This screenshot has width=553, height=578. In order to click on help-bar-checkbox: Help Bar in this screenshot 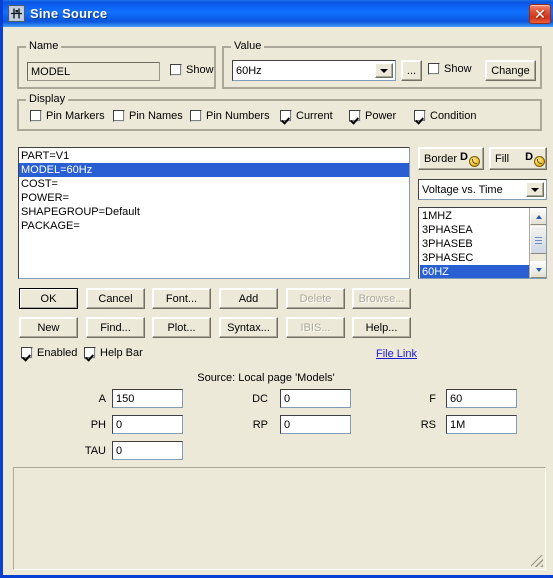, I will do `click(113, 353)`.